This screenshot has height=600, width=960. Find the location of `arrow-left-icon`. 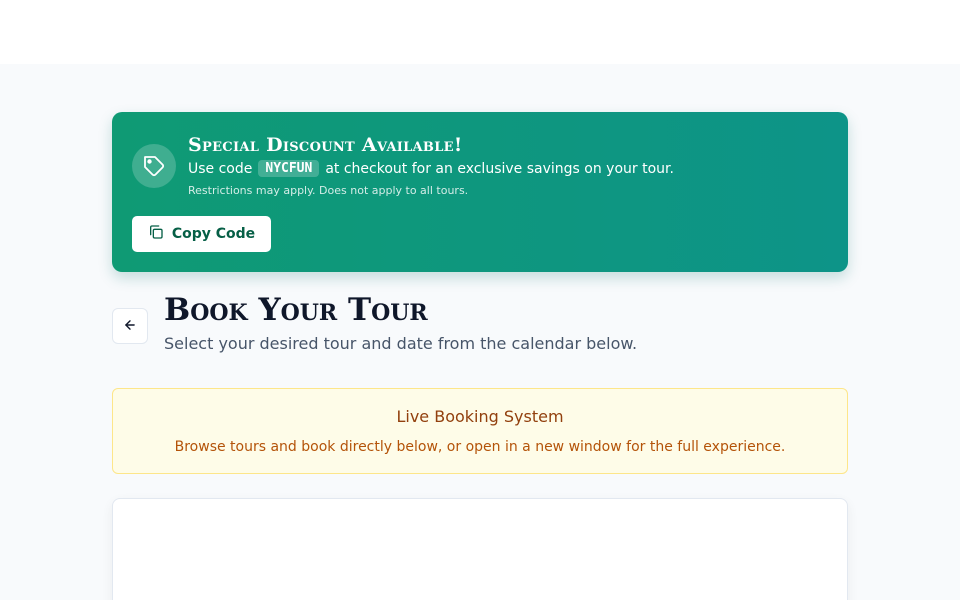

arrow-left-icon is located at coordinates (130, 326).